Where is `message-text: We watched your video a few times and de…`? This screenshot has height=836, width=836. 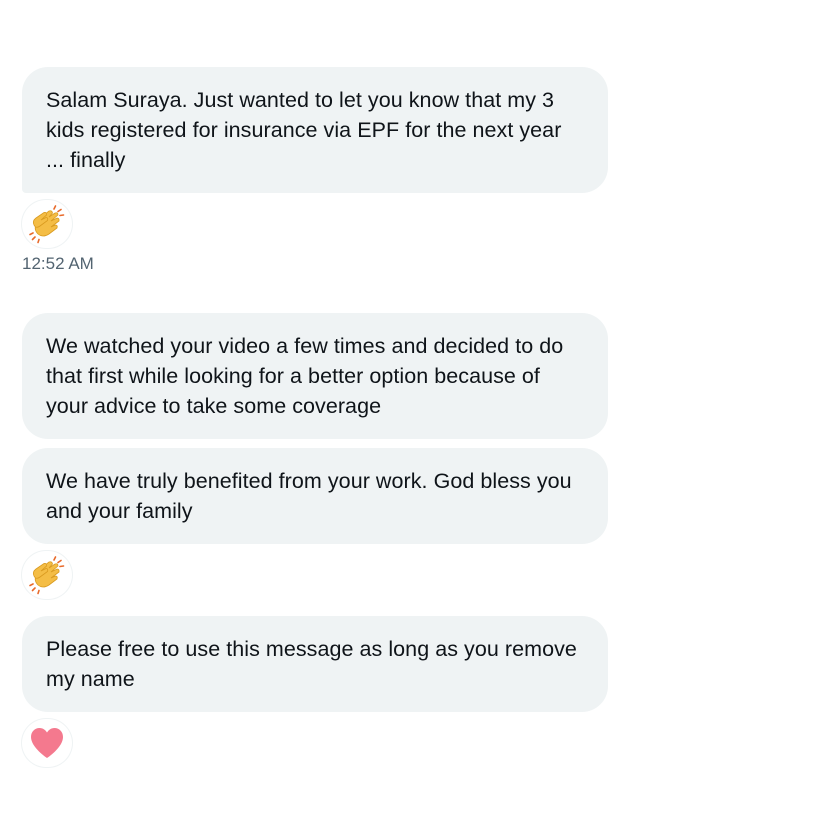
message-text: We watched your video a few times and de… is located at coordinates (305, 376).